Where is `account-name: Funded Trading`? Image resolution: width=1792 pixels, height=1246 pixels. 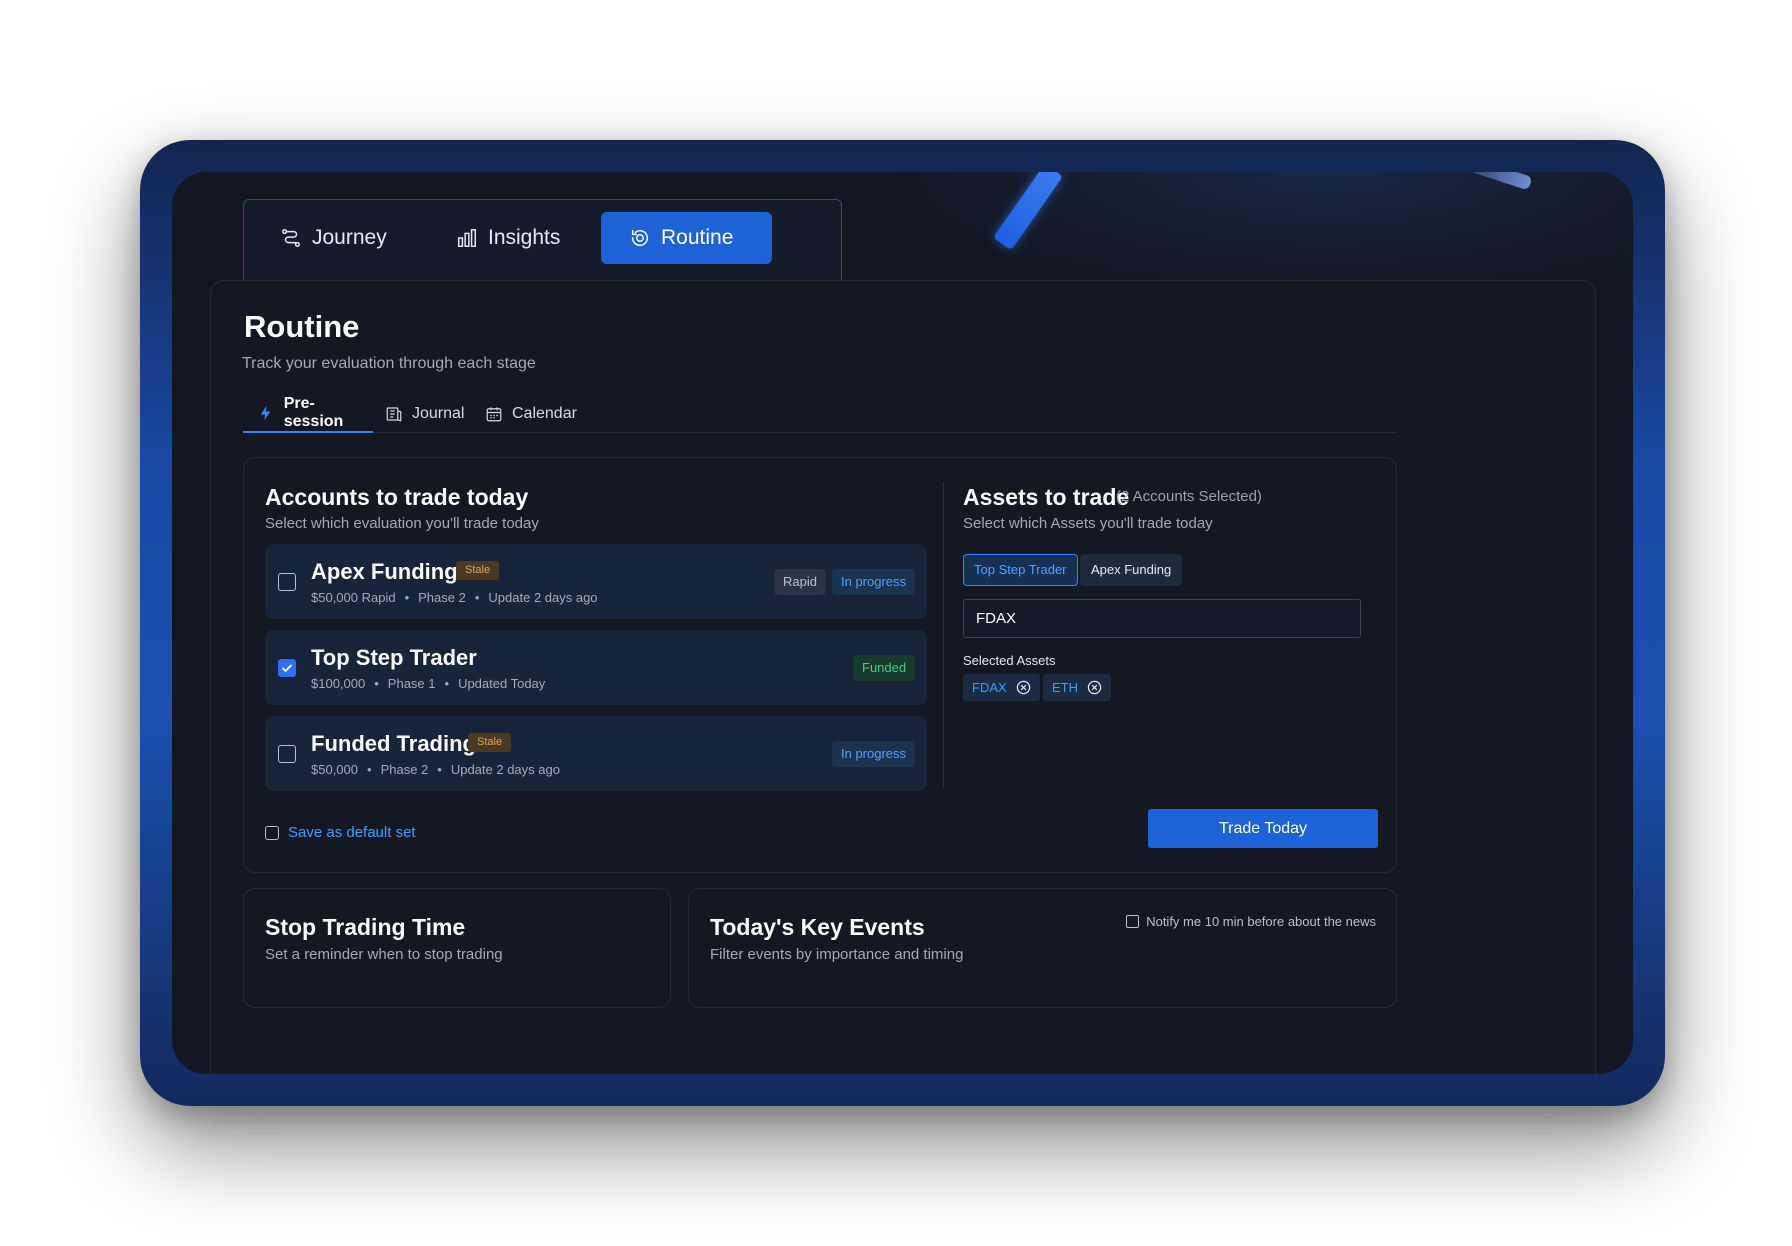
account-name: Funded Trading is located at coordinates (393, 743).